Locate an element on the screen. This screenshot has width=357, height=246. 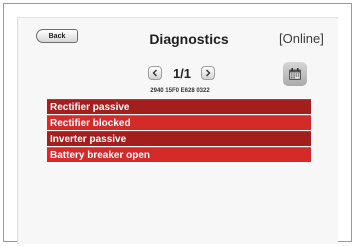
back-button: Back is located at coordinates (57, 36).